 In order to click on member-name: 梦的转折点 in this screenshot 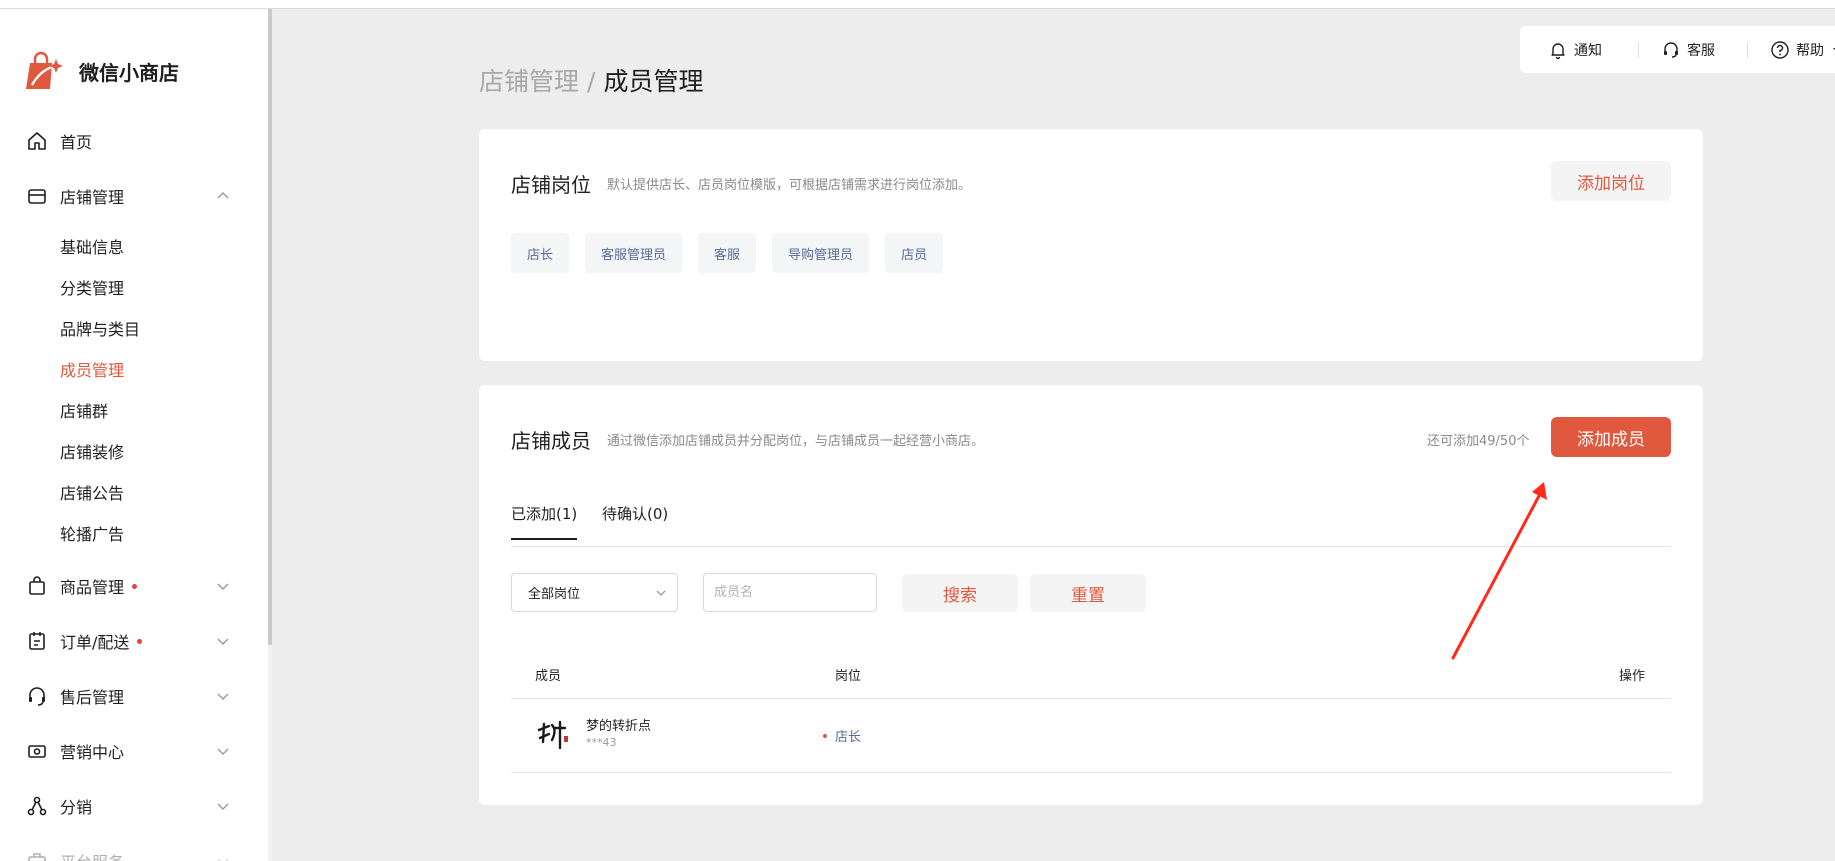, I will do `click(619, 726)`.